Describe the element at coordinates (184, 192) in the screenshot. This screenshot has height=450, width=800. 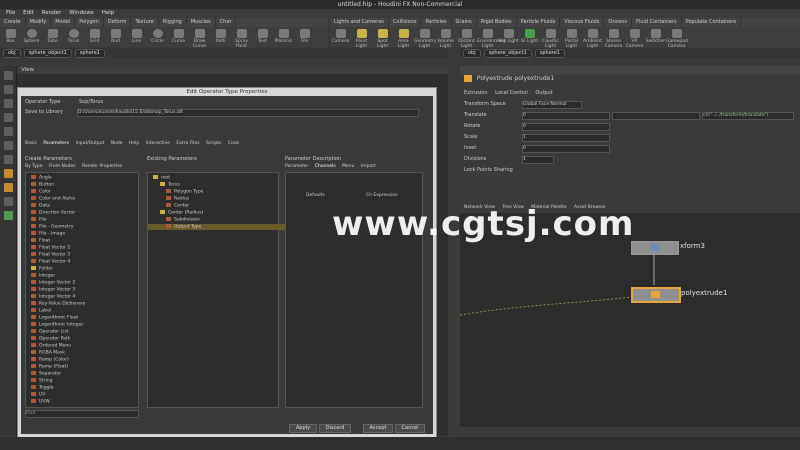
I see `tree-item: Polygon Type` at that location.